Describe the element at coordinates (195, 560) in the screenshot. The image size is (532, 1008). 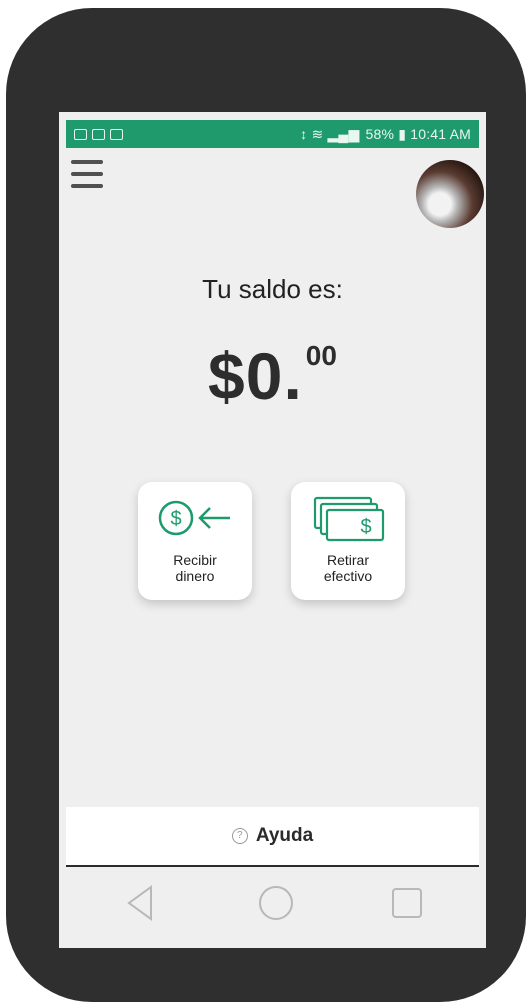
I see `receive-label-line1: Recibir` at that location.